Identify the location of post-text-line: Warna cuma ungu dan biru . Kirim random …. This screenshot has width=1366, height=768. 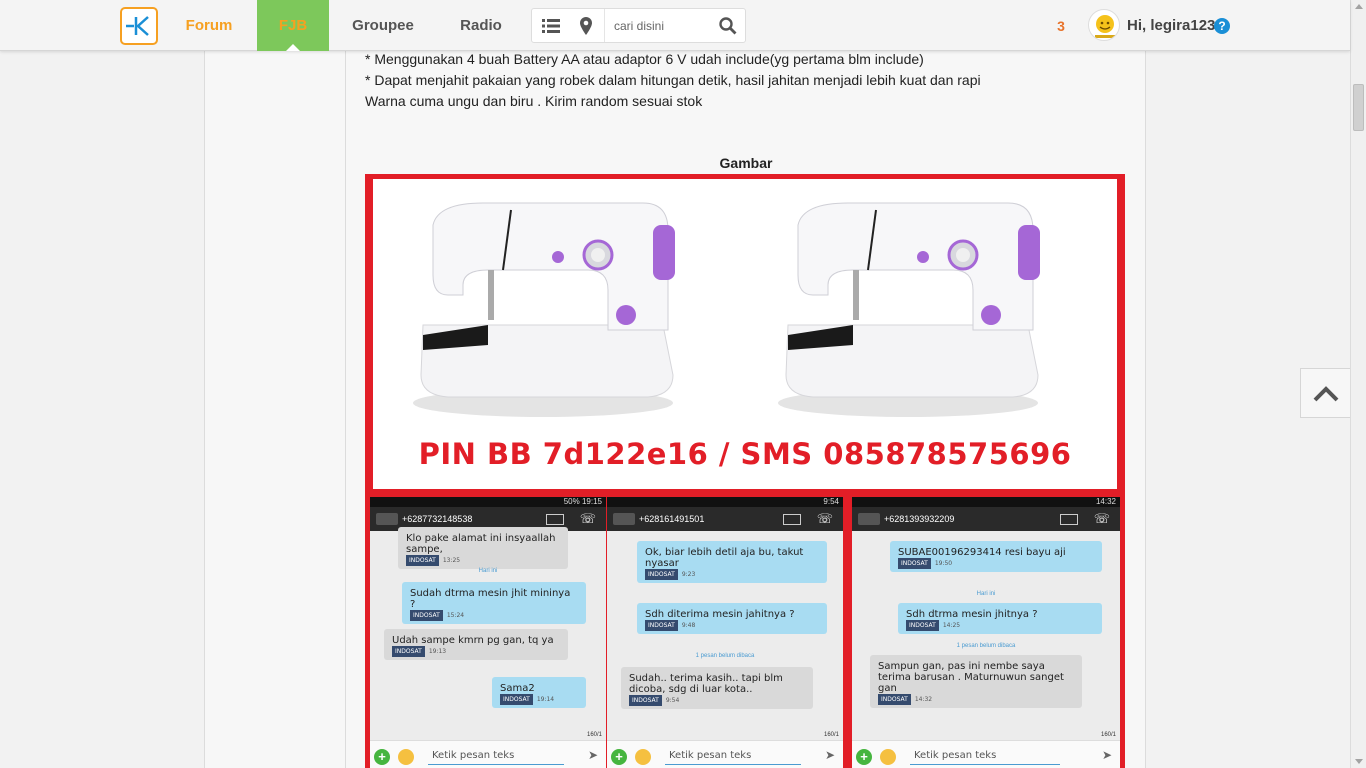
(534, 101).